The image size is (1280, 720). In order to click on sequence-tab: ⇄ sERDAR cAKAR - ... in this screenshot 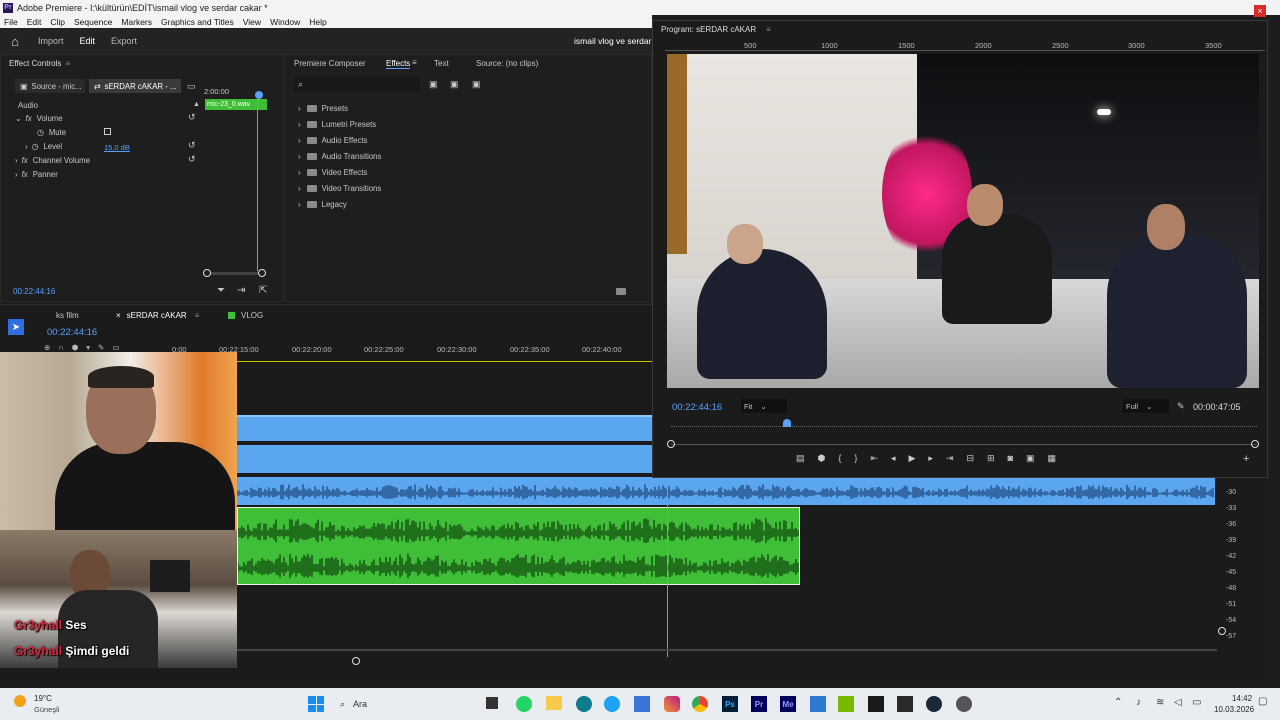, I will do `click(135, 86)`.